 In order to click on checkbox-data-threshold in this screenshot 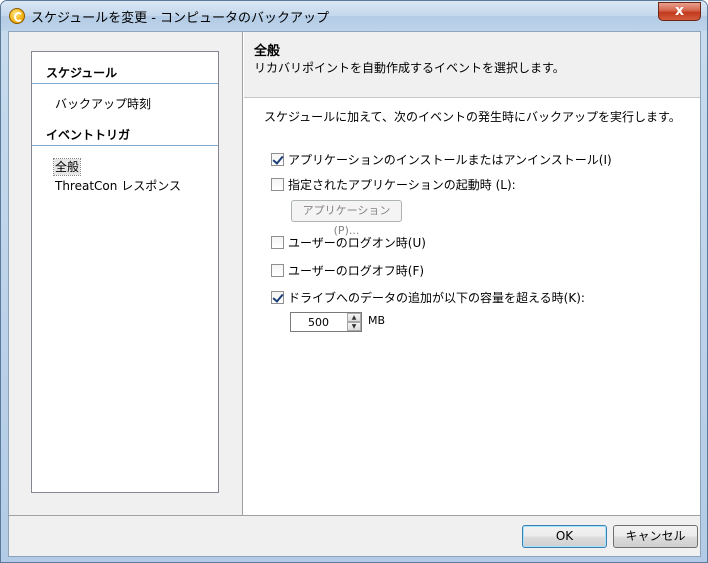, I will do `click(277, 297)`.